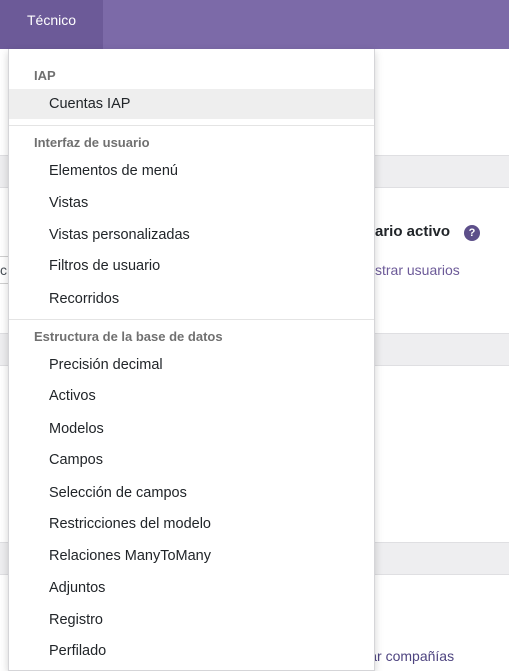 The width and height of the screenshot is (509, 671). What do you see at coordinates (191, 524) in the screenshot?
I see `menu-item-restricciones-del-modelo: Restricciones del modelo` at bounding box center [191, 524].